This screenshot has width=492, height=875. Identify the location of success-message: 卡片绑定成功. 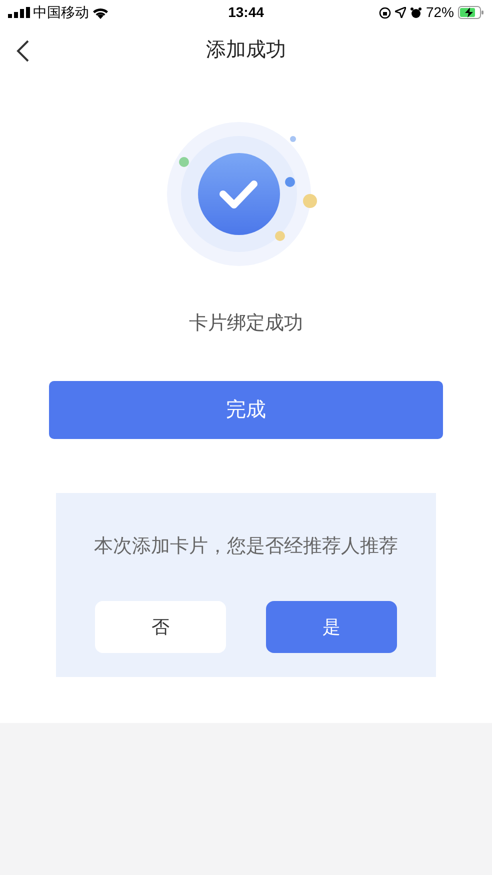
(246, 324).